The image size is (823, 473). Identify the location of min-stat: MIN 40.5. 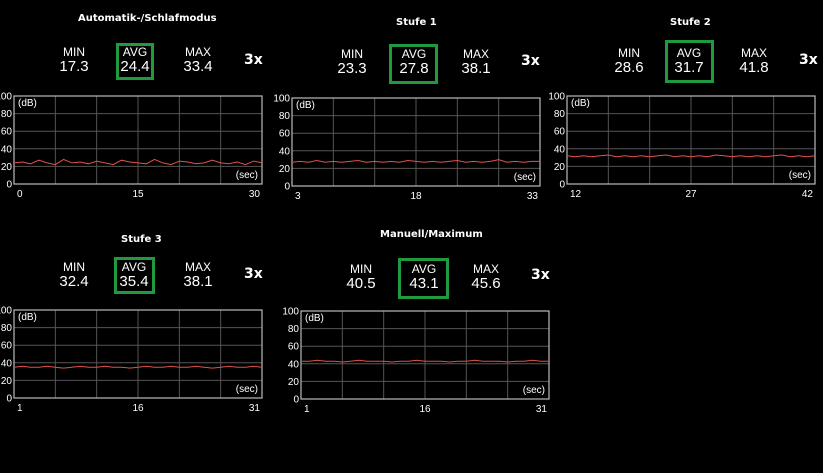
(361, 277).